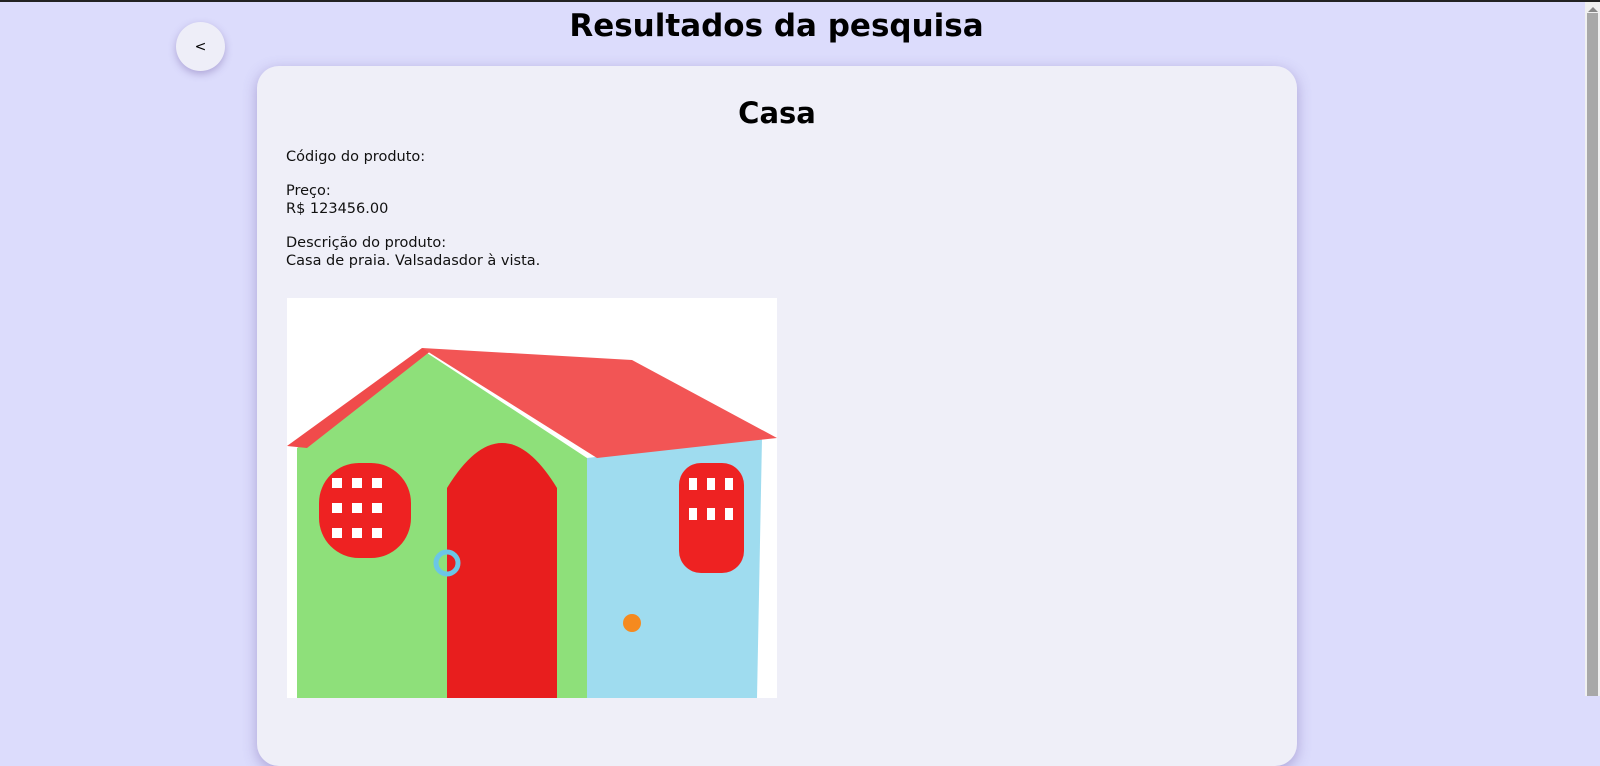 This screenshot has height=766, width=1600. What do you see at coordinates (800, 1) in the screenshot?
I see `window-top-border` at bounding box center [800, 1].